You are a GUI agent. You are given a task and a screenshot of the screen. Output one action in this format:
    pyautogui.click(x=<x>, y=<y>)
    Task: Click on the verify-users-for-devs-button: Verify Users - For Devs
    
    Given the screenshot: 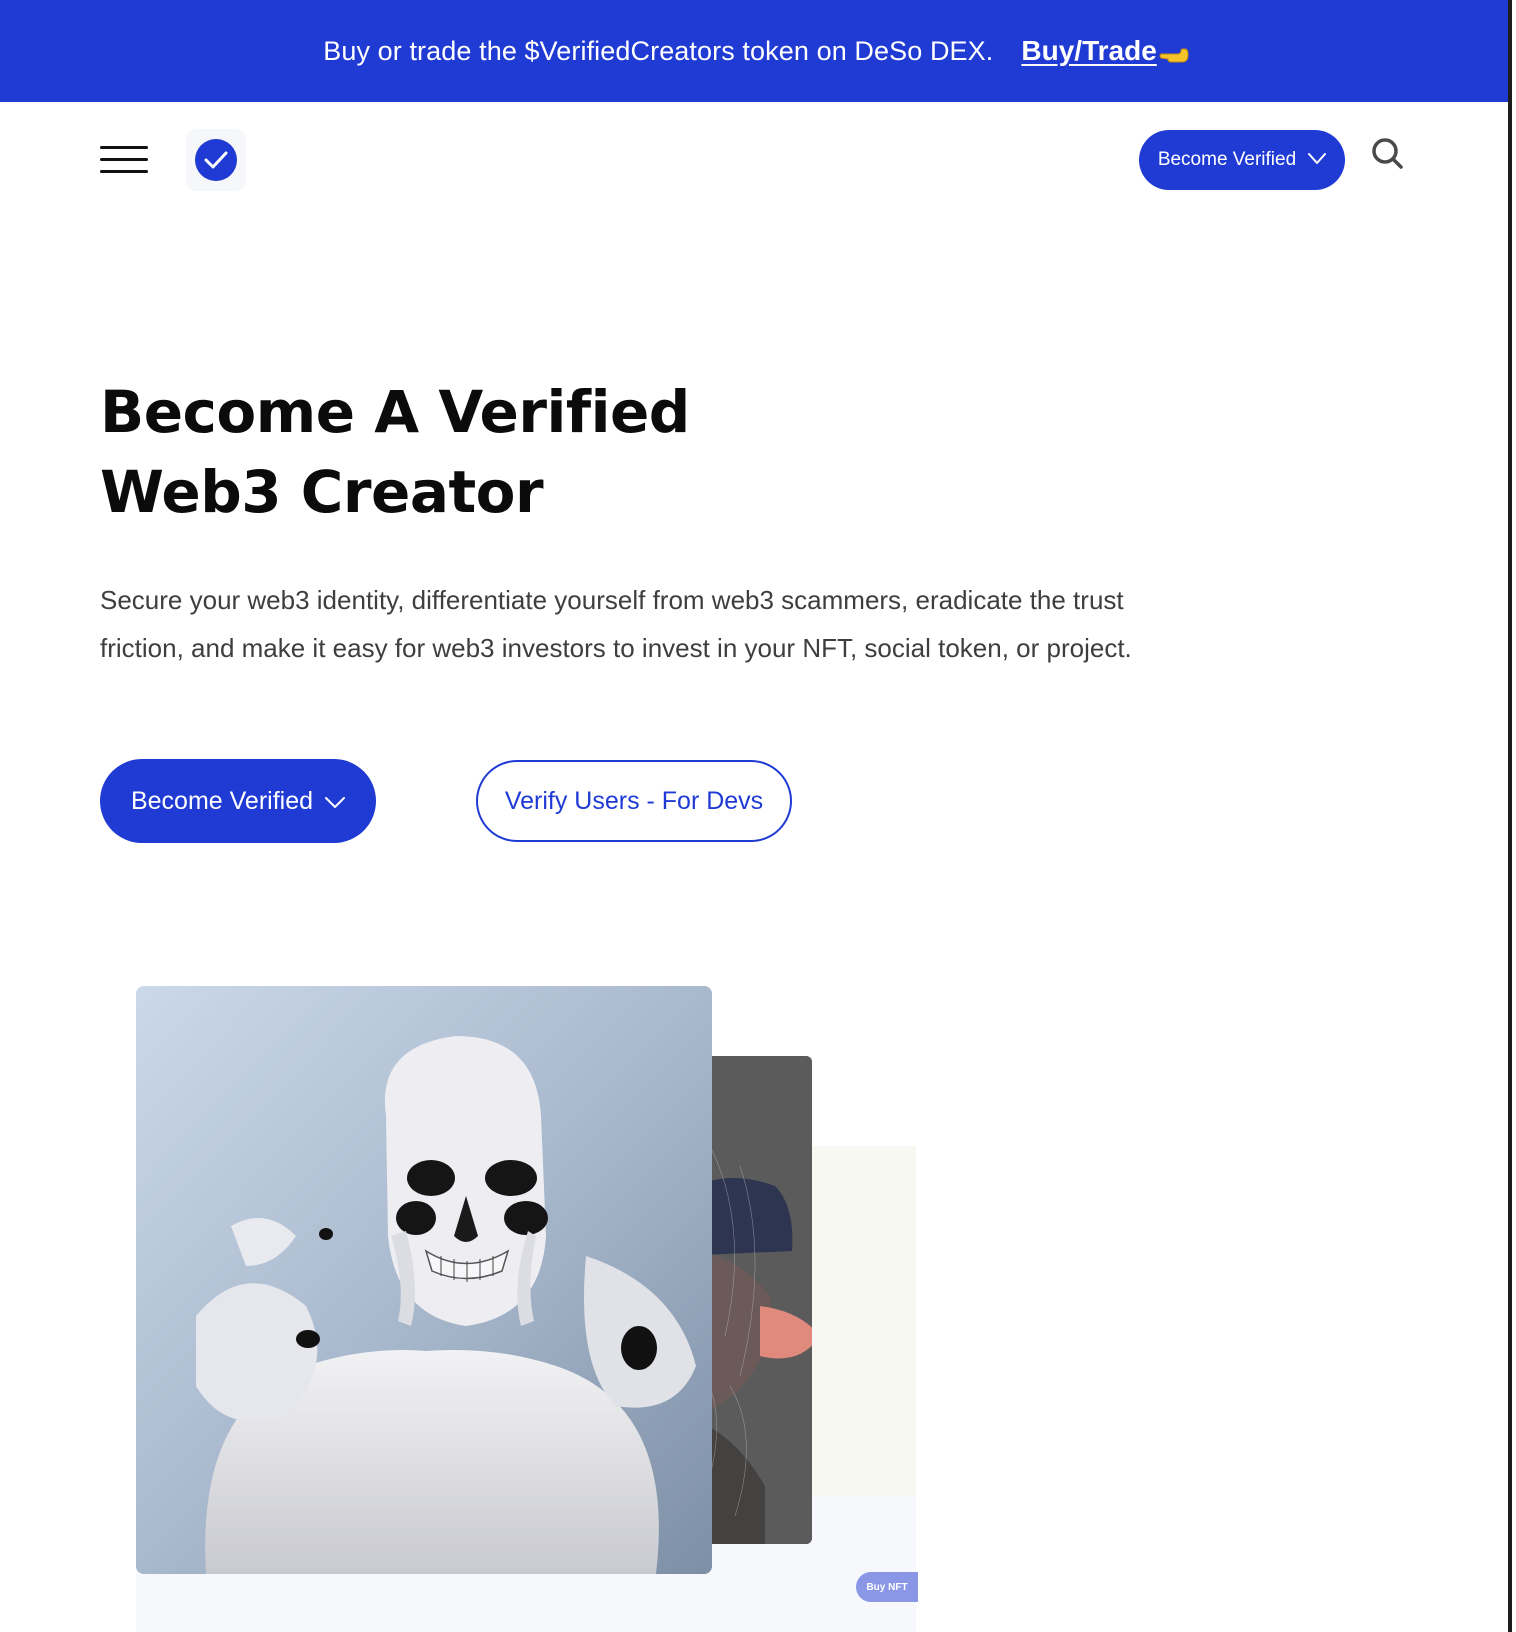 What is the action you would take?
    pyautogui.click(x=634, y=801)
    